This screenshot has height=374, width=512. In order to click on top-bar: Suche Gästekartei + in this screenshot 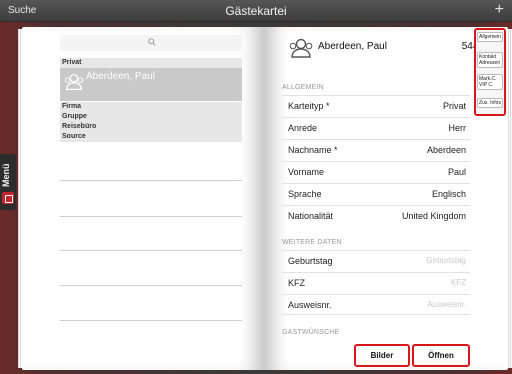, I will do `click(256, 11)`.